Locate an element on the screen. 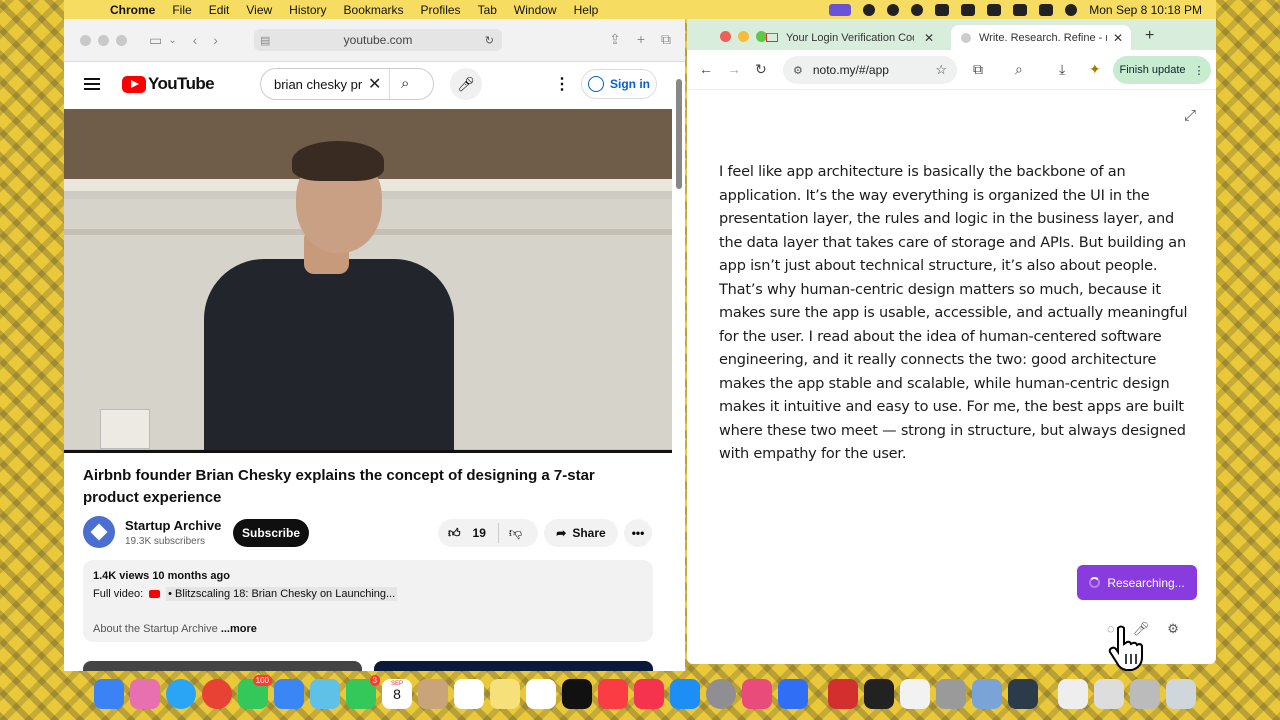  chrome-address-bar: ⚙ noto.my/#/app ☆ is located at coordinates (870, 70).